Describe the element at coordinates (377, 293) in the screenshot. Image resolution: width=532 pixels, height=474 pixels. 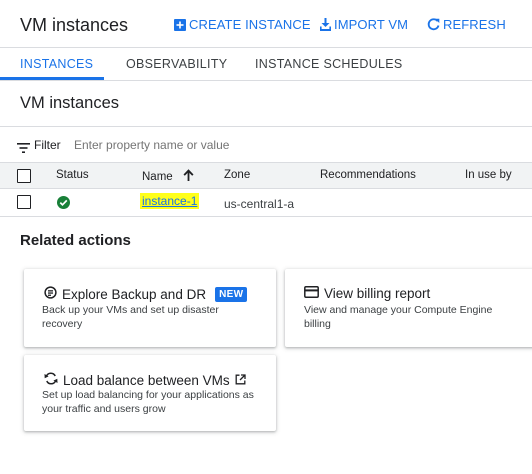
I see `card-title: View billing report` at that location.